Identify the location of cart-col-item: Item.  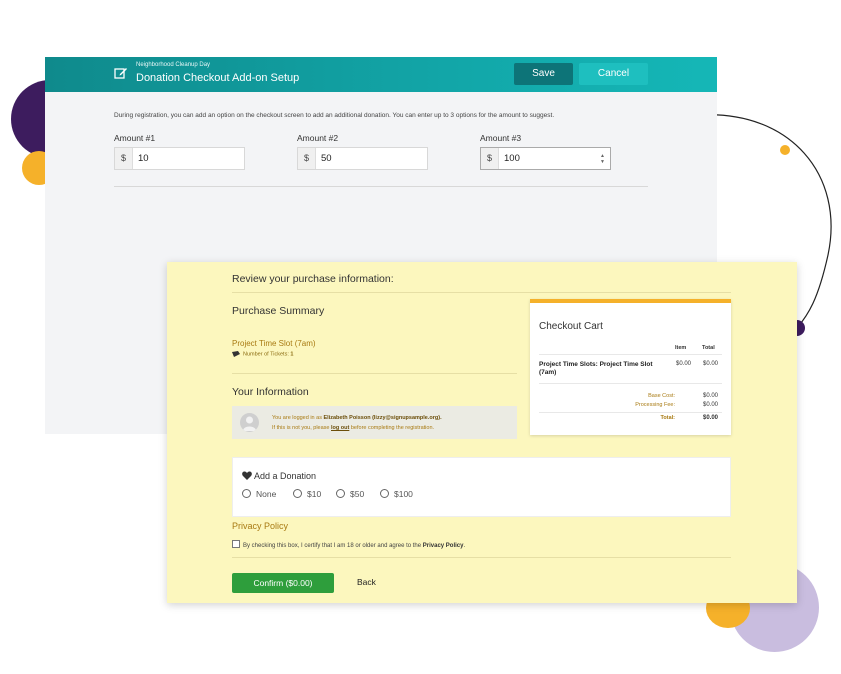
(681, 348).